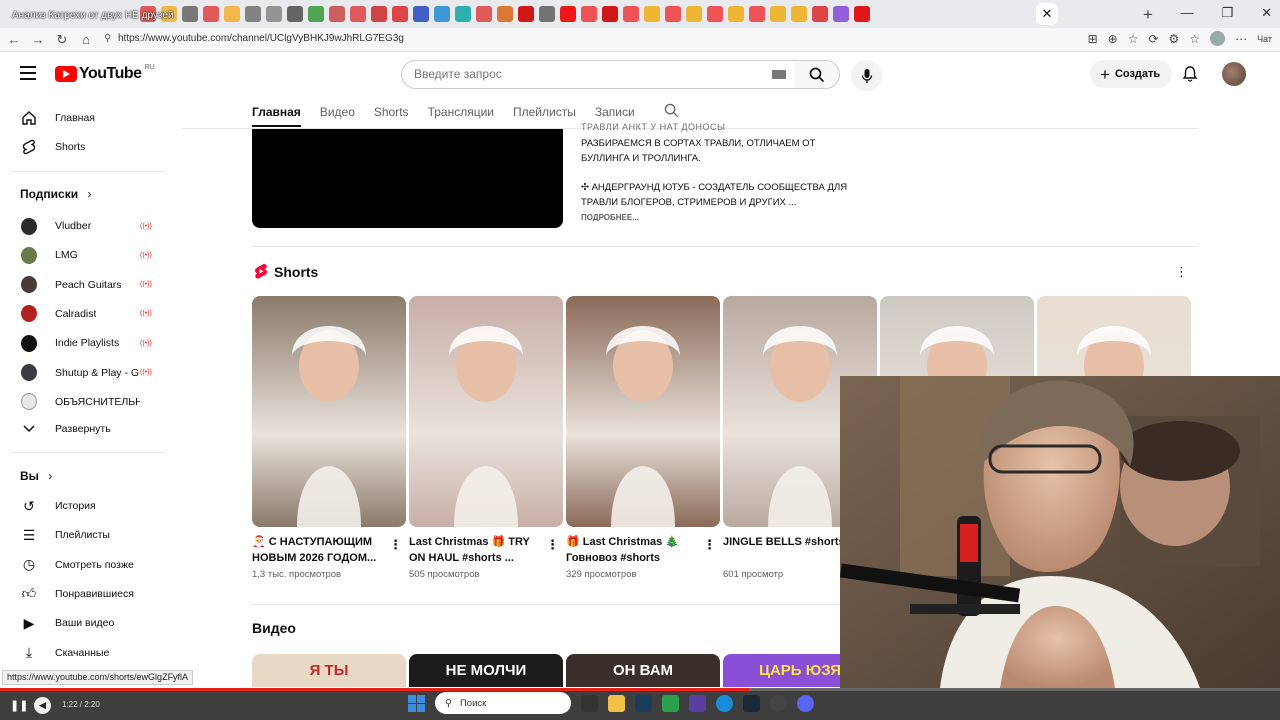  What do you see at coordinates (276, 116) in the screenshot?
I see `channel-tab: Главная` at bounding box center [276, 116].